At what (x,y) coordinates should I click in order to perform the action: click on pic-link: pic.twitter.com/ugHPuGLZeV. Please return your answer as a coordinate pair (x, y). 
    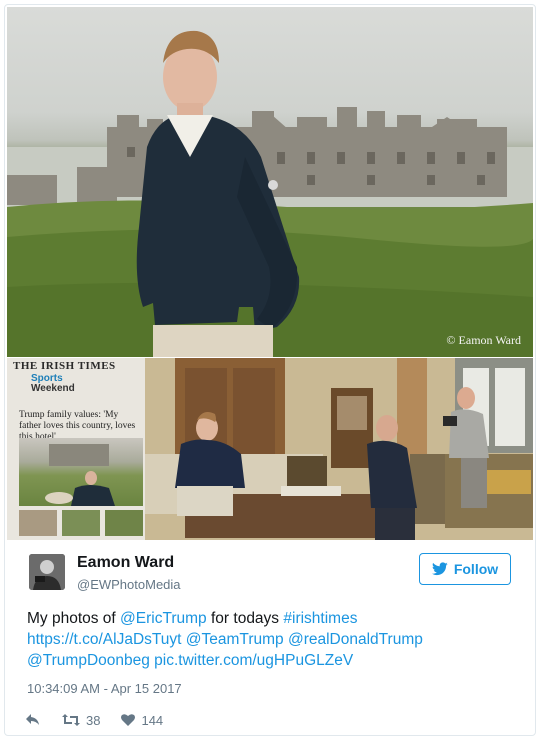
    Looking at the image, I should click on (253, 660).